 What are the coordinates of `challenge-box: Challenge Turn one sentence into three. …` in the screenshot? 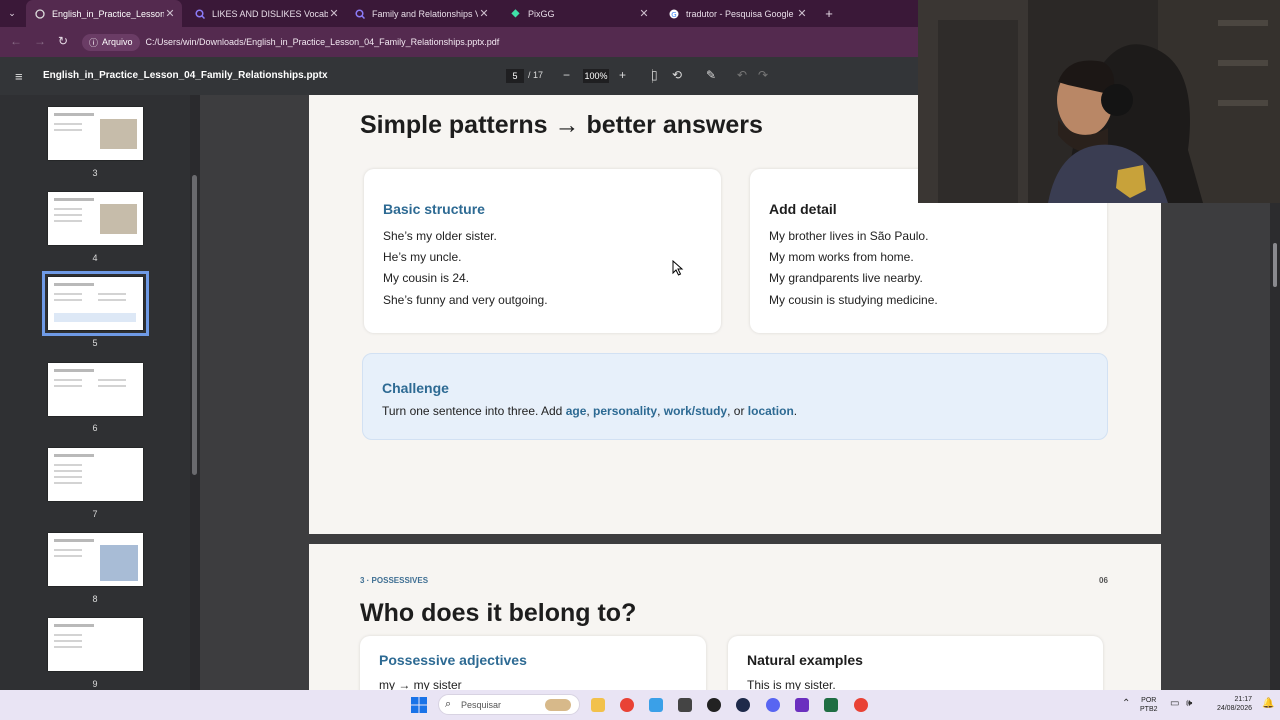 It's located at (735, 396).